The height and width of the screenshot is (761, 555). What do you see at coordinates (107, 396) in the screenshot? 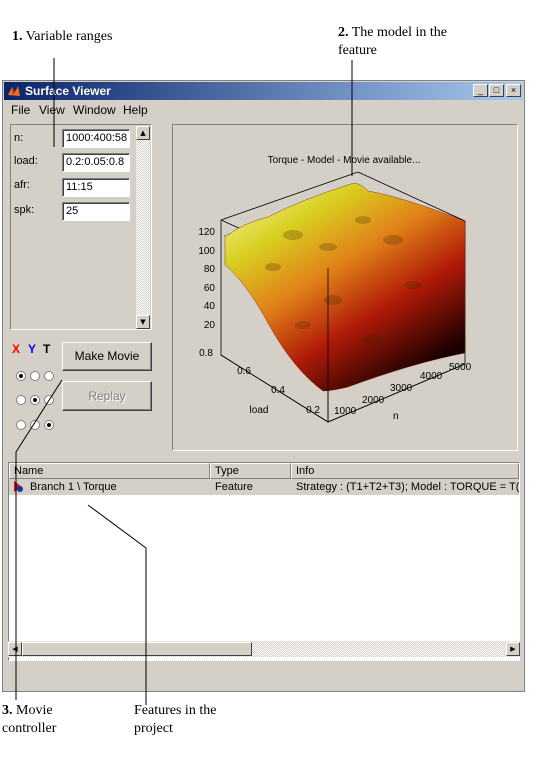
I see `replay-button: Replay` at bounding box center [107, 396].